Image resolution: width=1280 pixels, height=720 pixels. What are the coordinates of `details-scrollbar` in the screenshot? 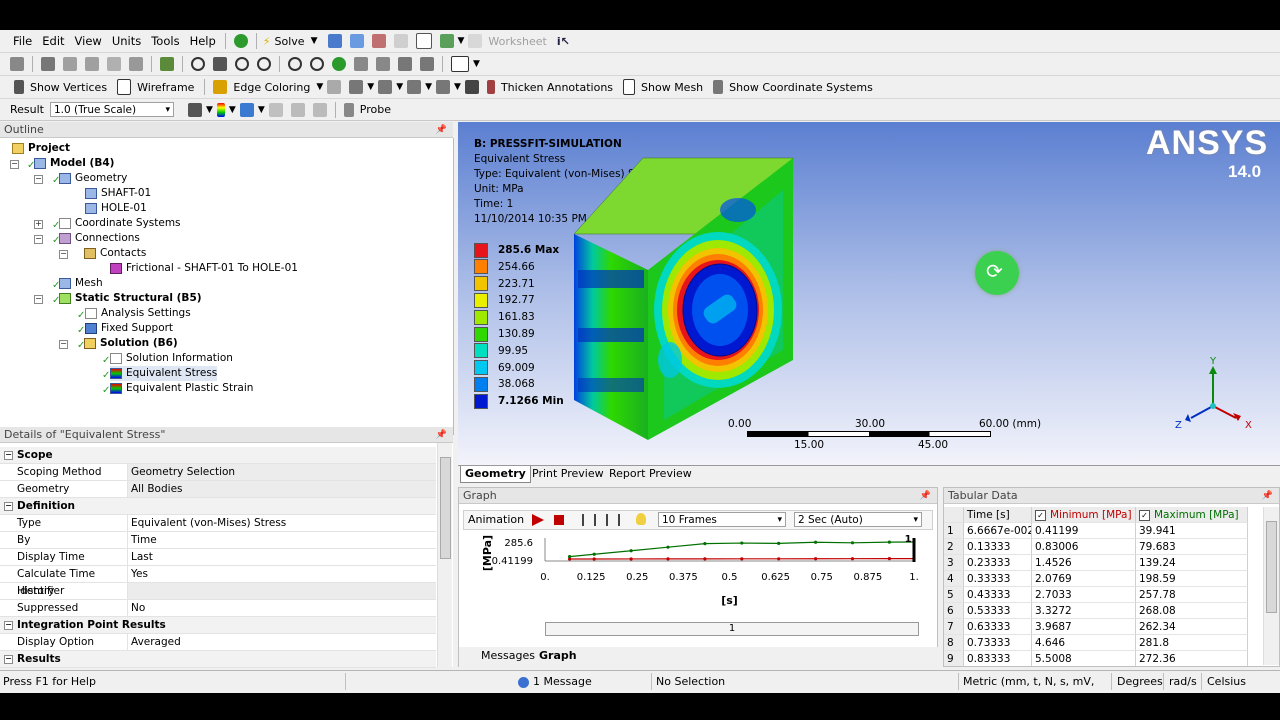 It's located at (444, 555).